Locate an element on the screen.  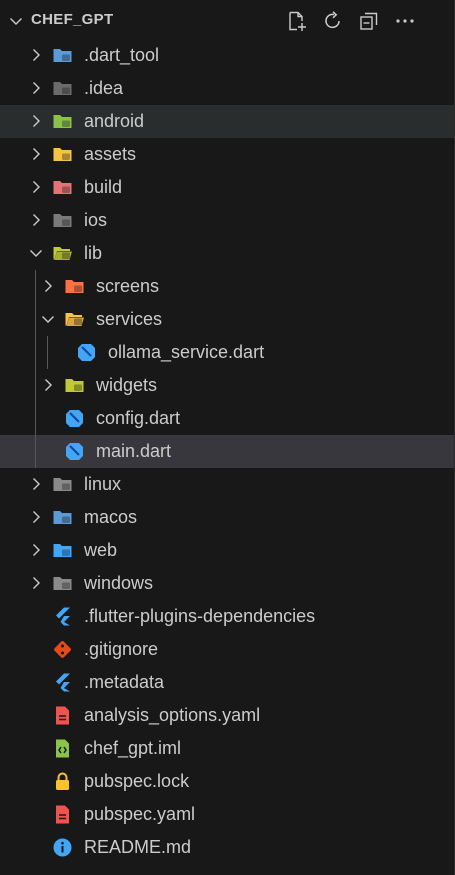
tree-file-row: .flutter-plugins-dependencies is located at coordinates (227, 616).